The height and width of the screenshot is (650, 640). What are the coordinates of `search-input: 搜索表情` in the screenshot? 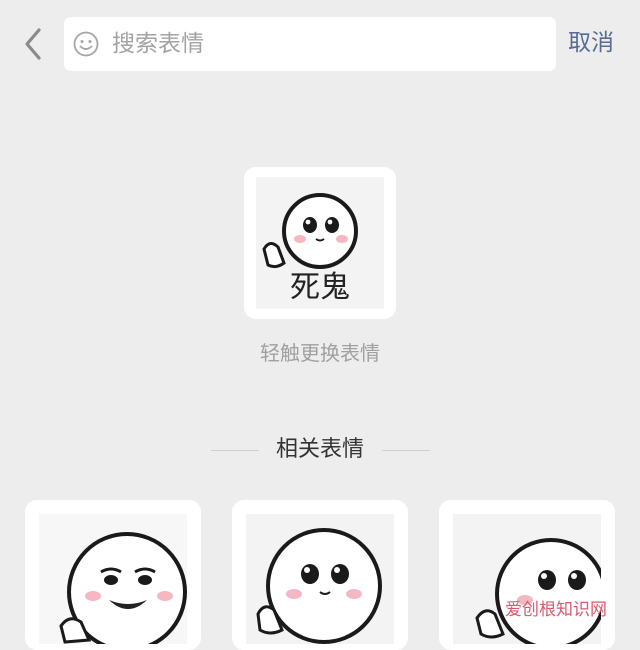 It's located at (310, 44).